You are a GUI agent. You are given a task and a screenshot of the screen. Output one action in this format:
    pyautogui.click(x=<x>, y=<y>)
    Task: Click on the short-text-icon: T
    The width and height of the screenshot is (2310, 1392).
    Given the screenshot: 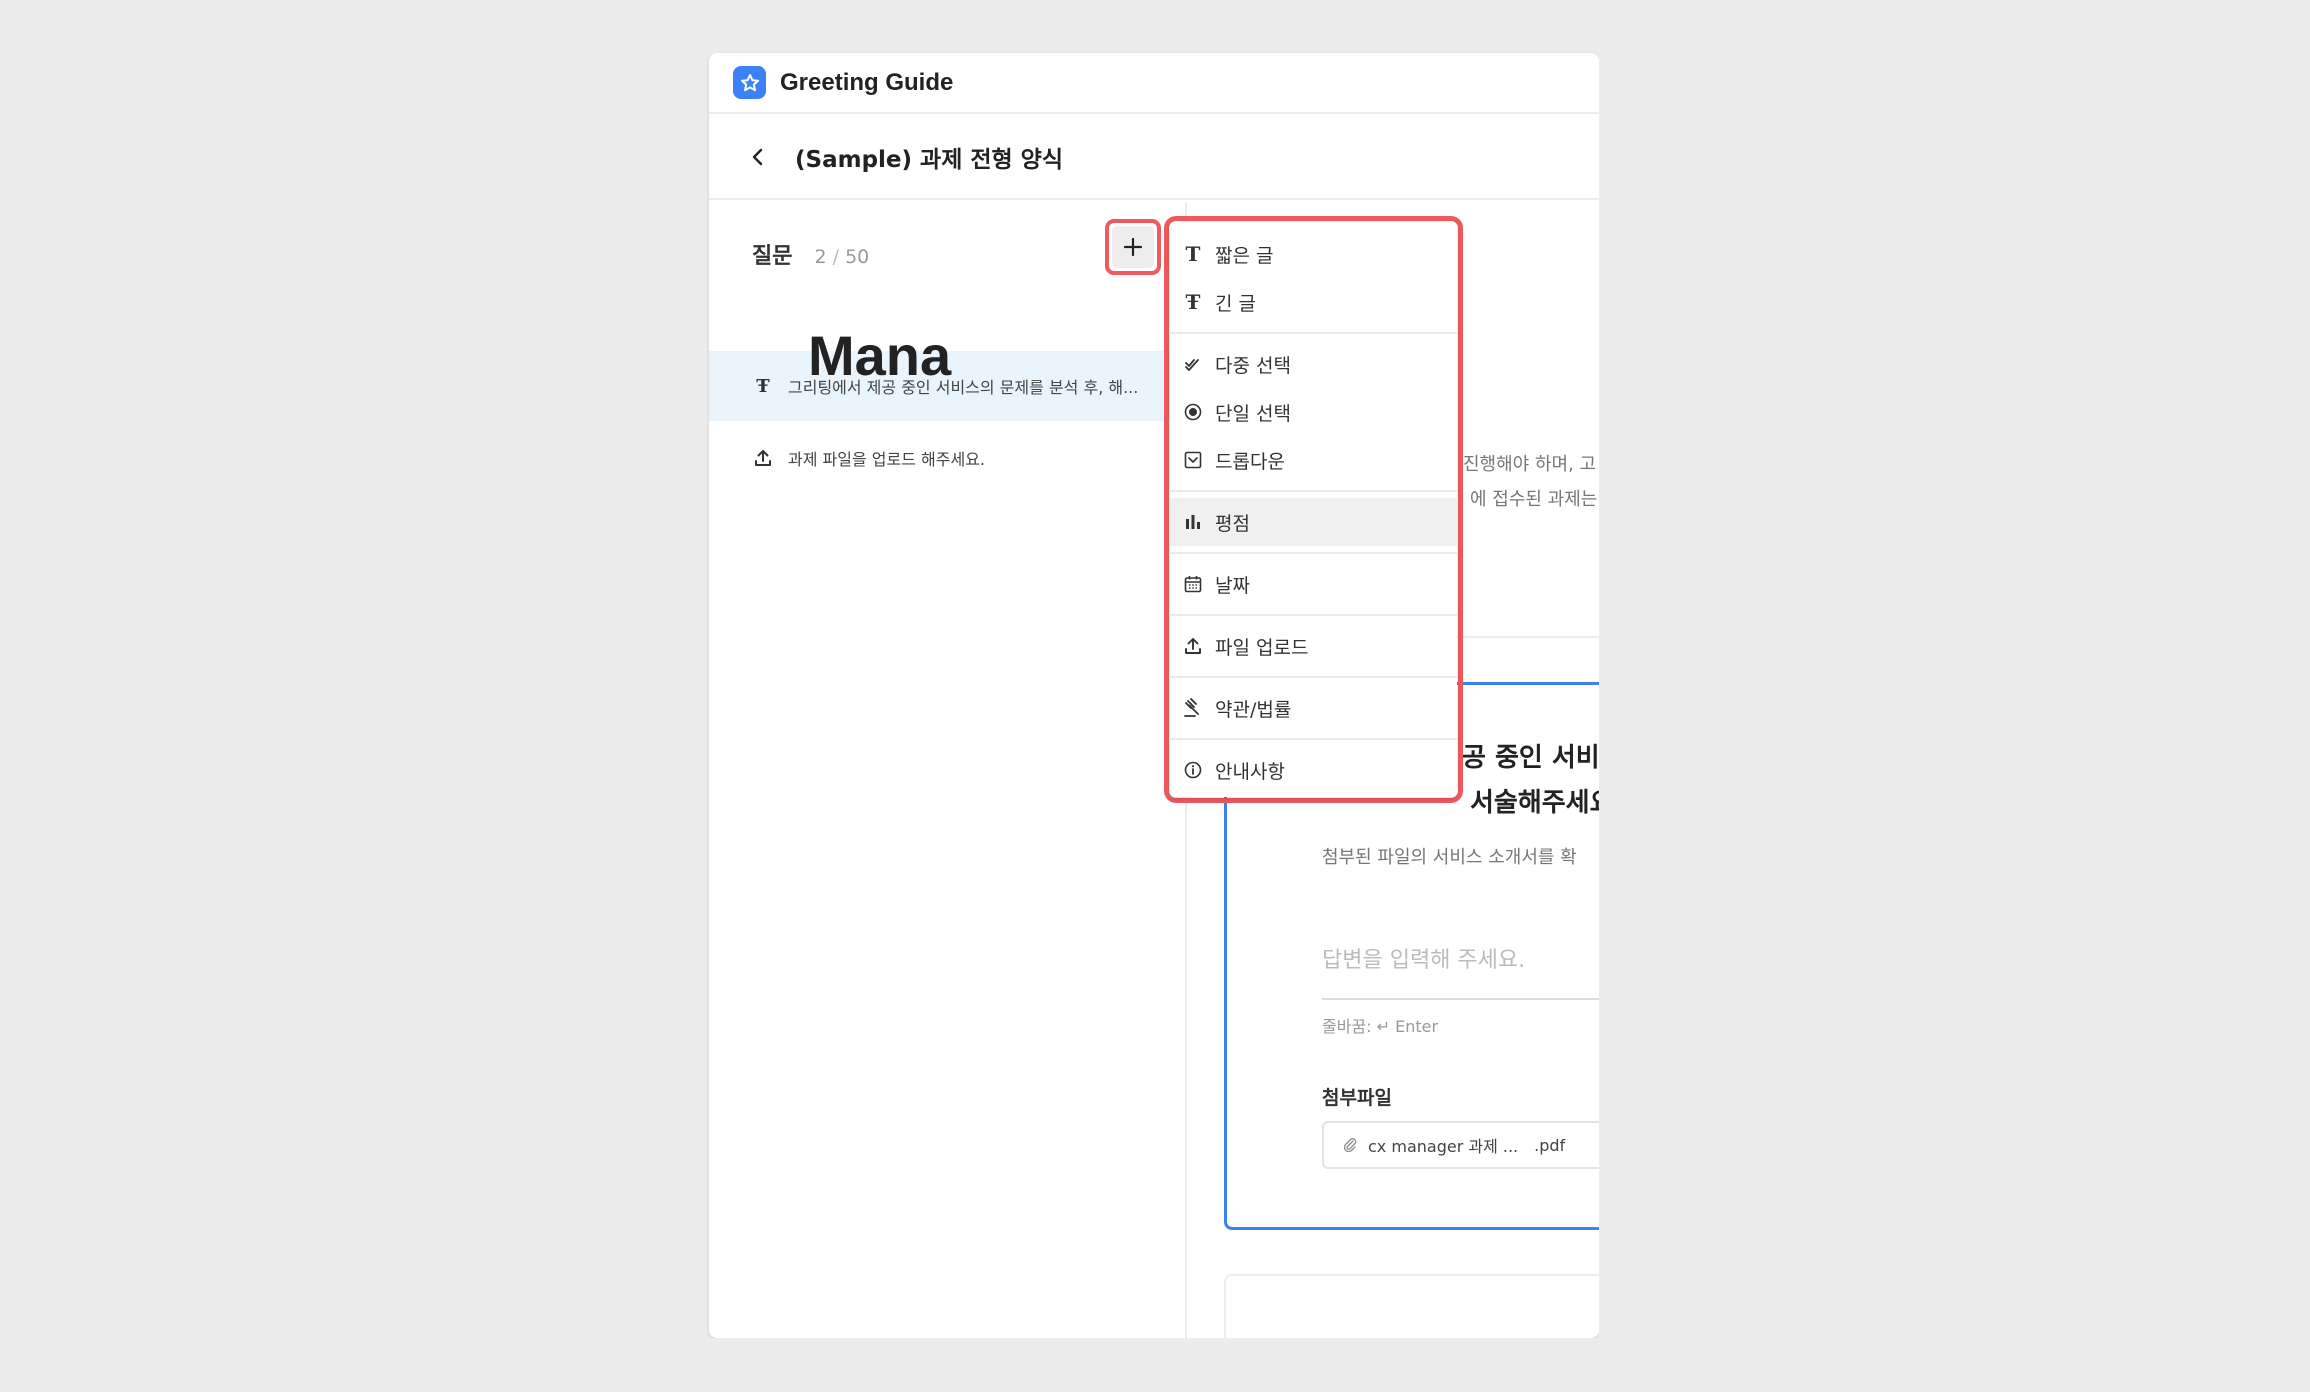 What is the action you would take?
    pyautogui.click(x=1193, y=254)
    